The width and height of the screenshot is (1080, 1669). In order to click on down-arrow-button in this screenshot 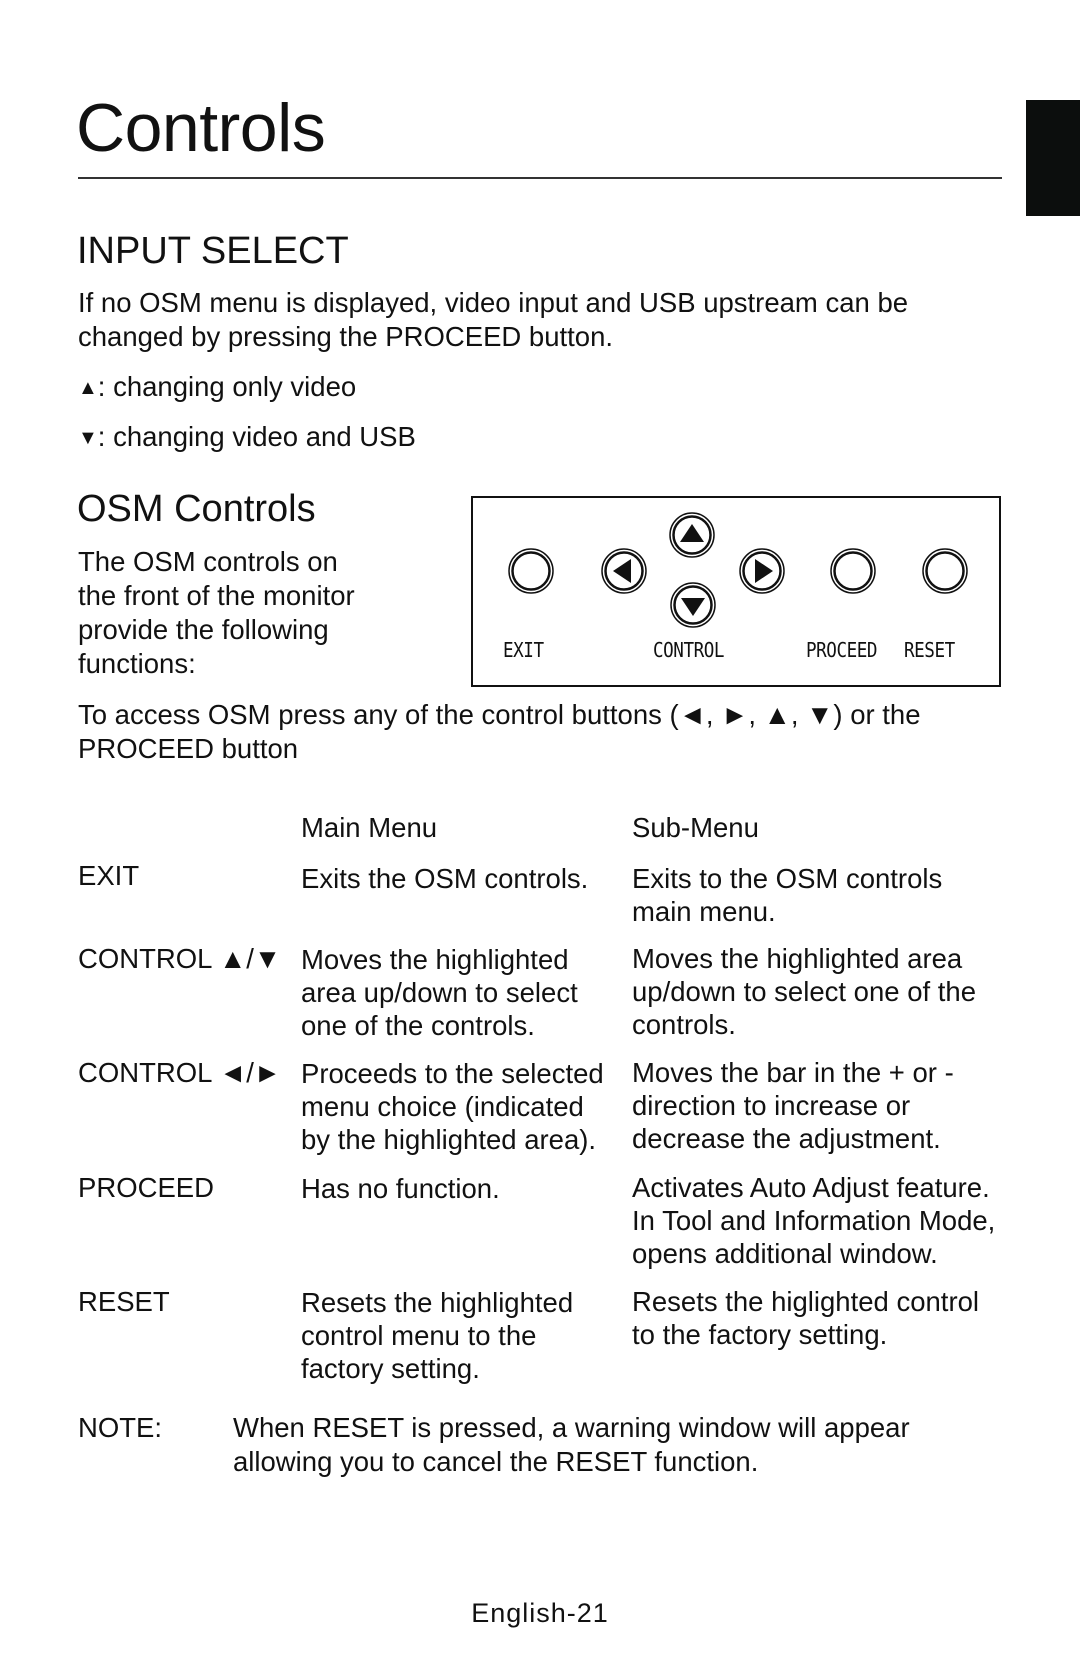, I will do `click(693, 605)`.